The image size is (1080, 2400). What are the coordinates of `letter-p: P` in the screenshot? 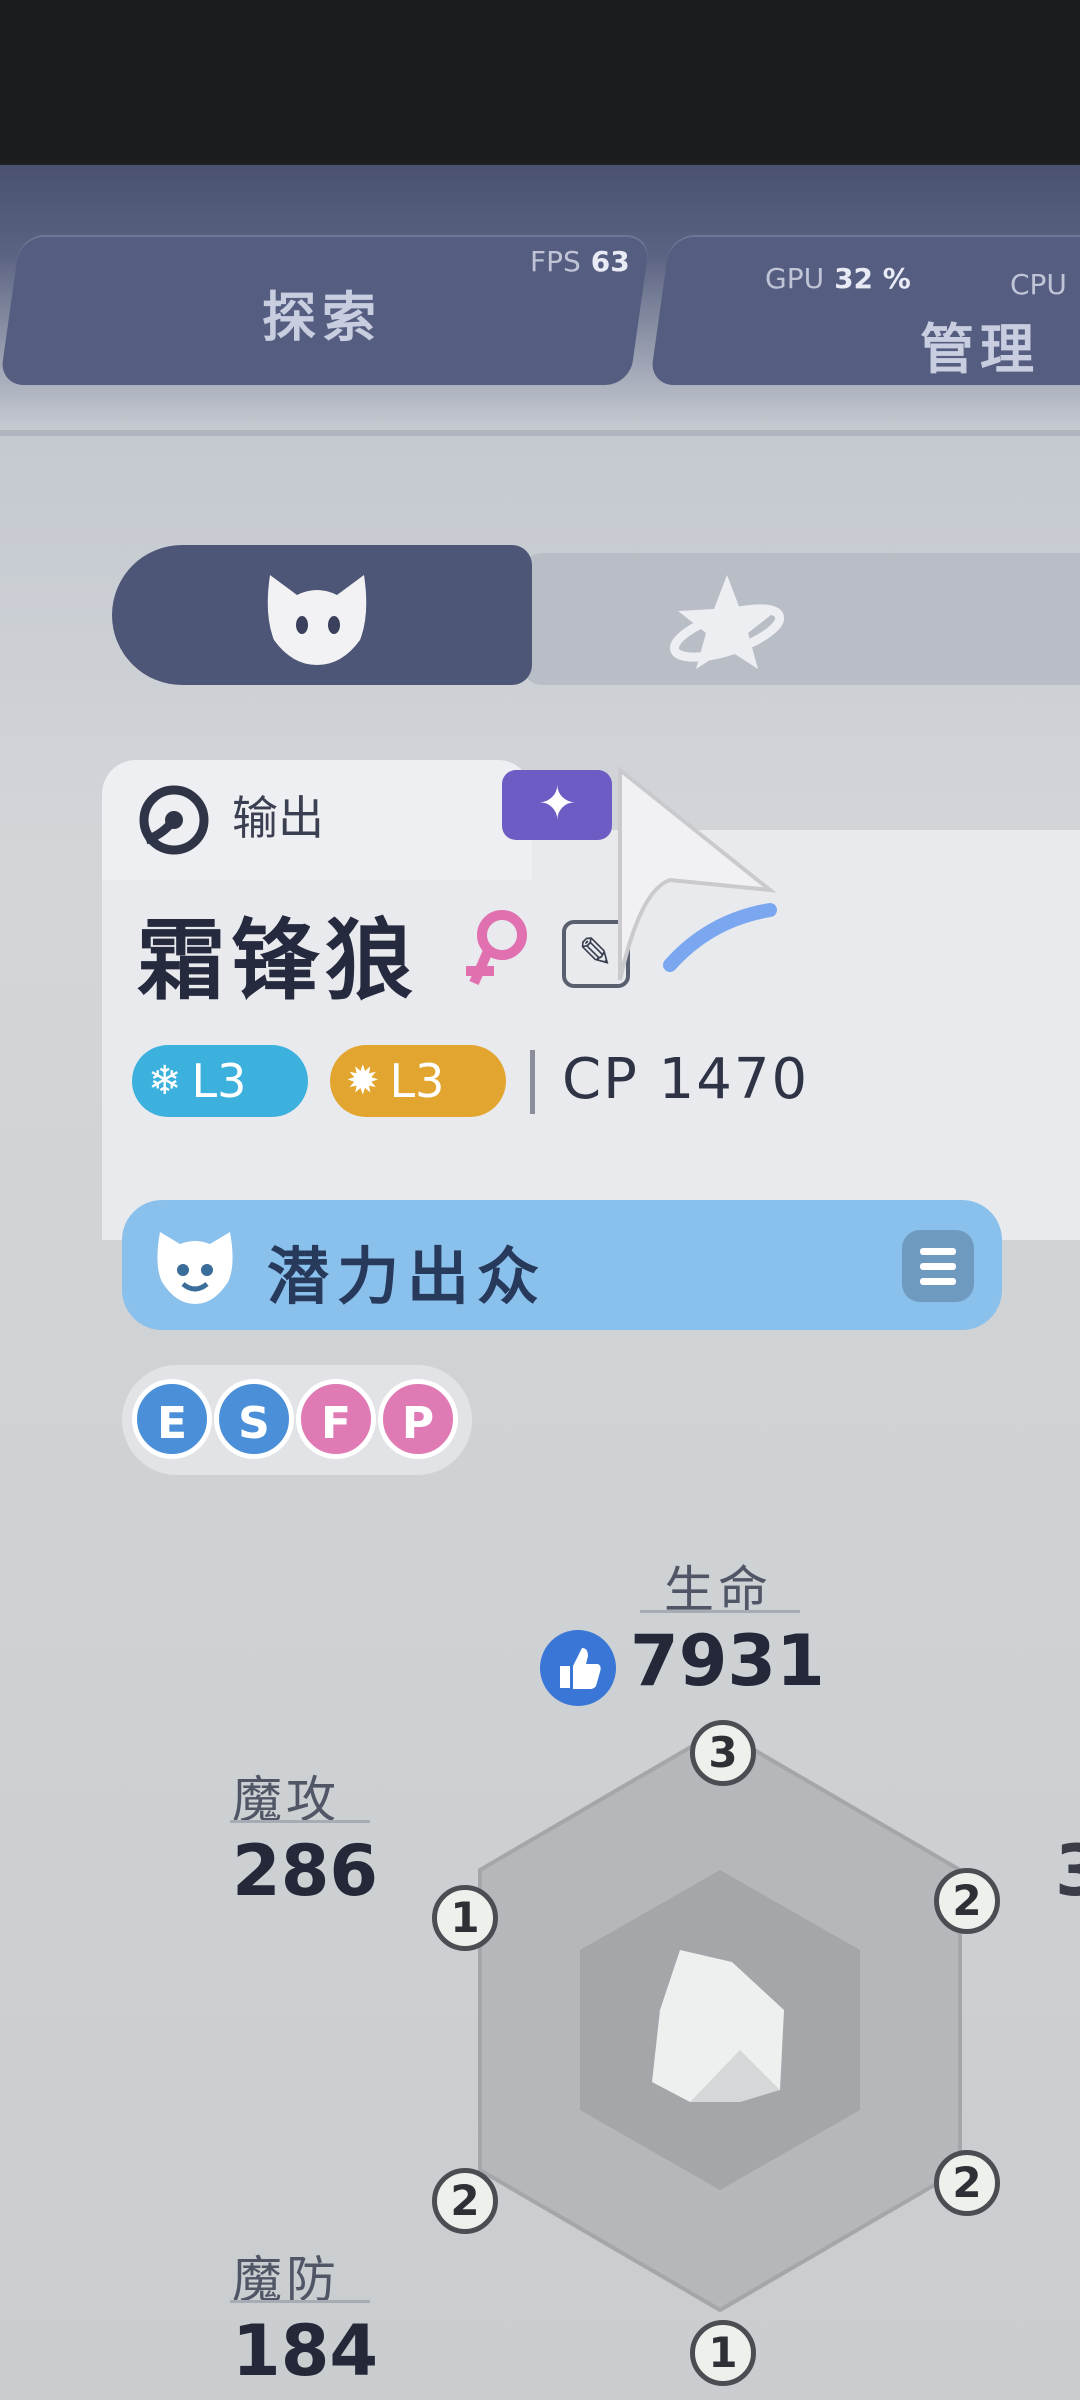 It's located at (418, 1419).